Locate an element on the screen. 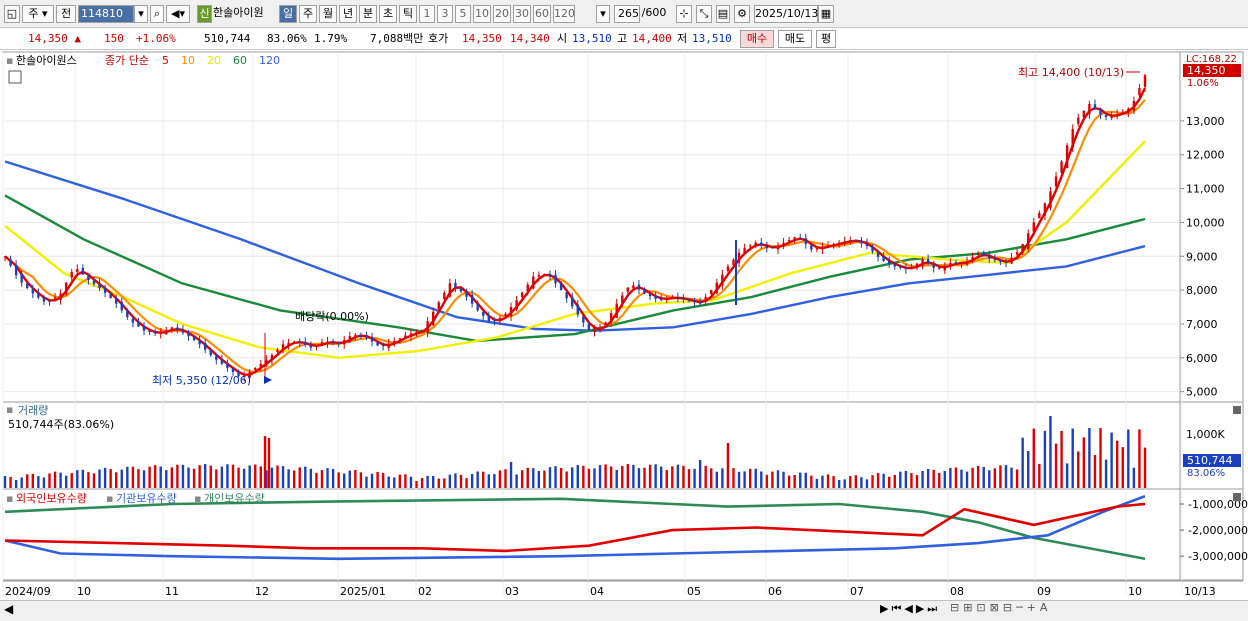 The height and width of the screenshot is (621, 1248). code-input: 114810 is located at coordinates (106, 14).